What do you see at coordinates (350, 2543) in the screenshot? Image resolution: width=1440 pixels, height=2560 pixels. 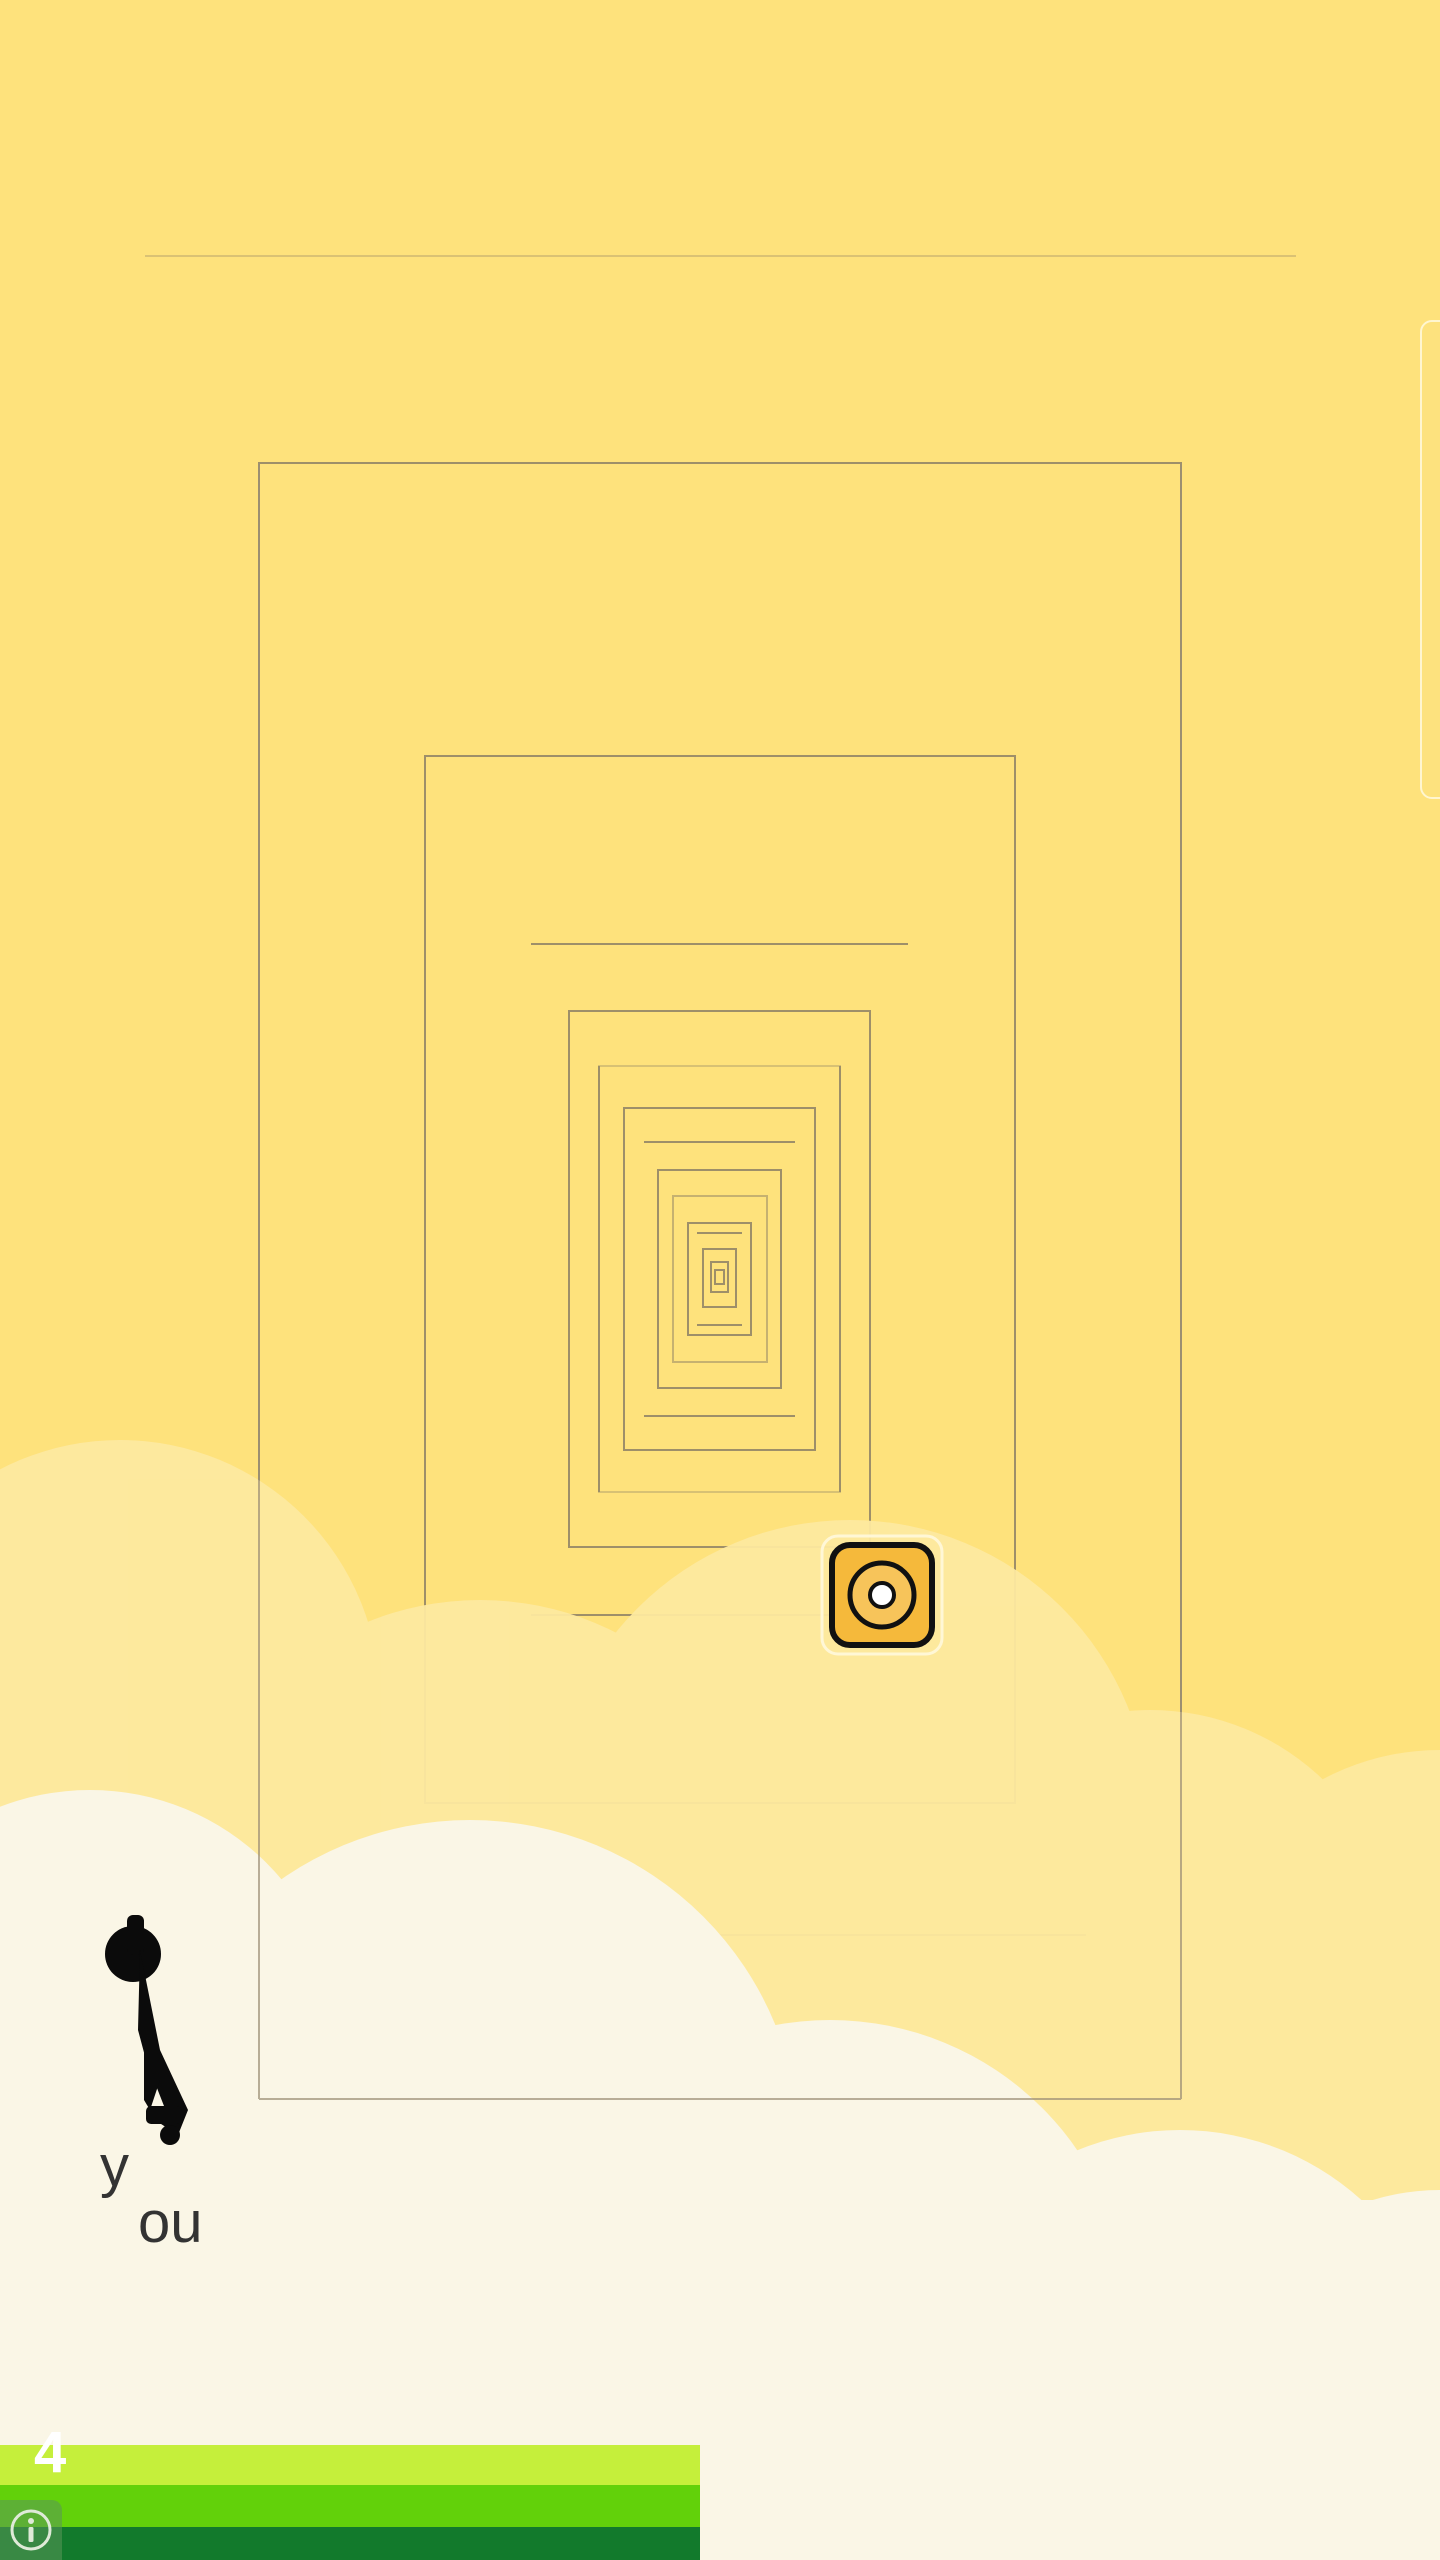 I see `level-bar-dark` at bounding box center [350, 2543].